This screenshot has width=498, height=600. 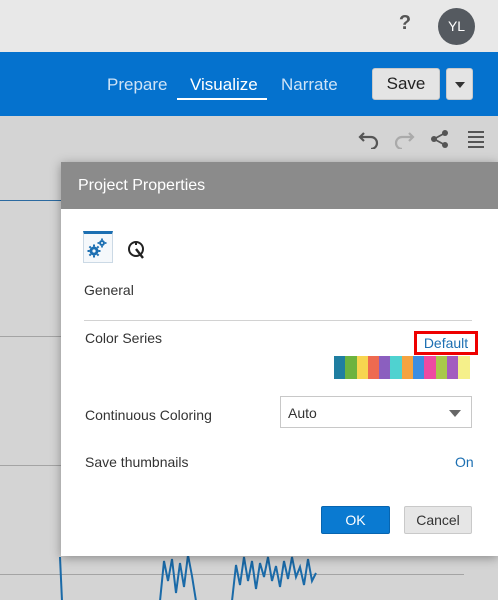 What do you see at coordinates (404, 139) in the screenshot?
I see `redo-icon` at bounding box center [404, 139].